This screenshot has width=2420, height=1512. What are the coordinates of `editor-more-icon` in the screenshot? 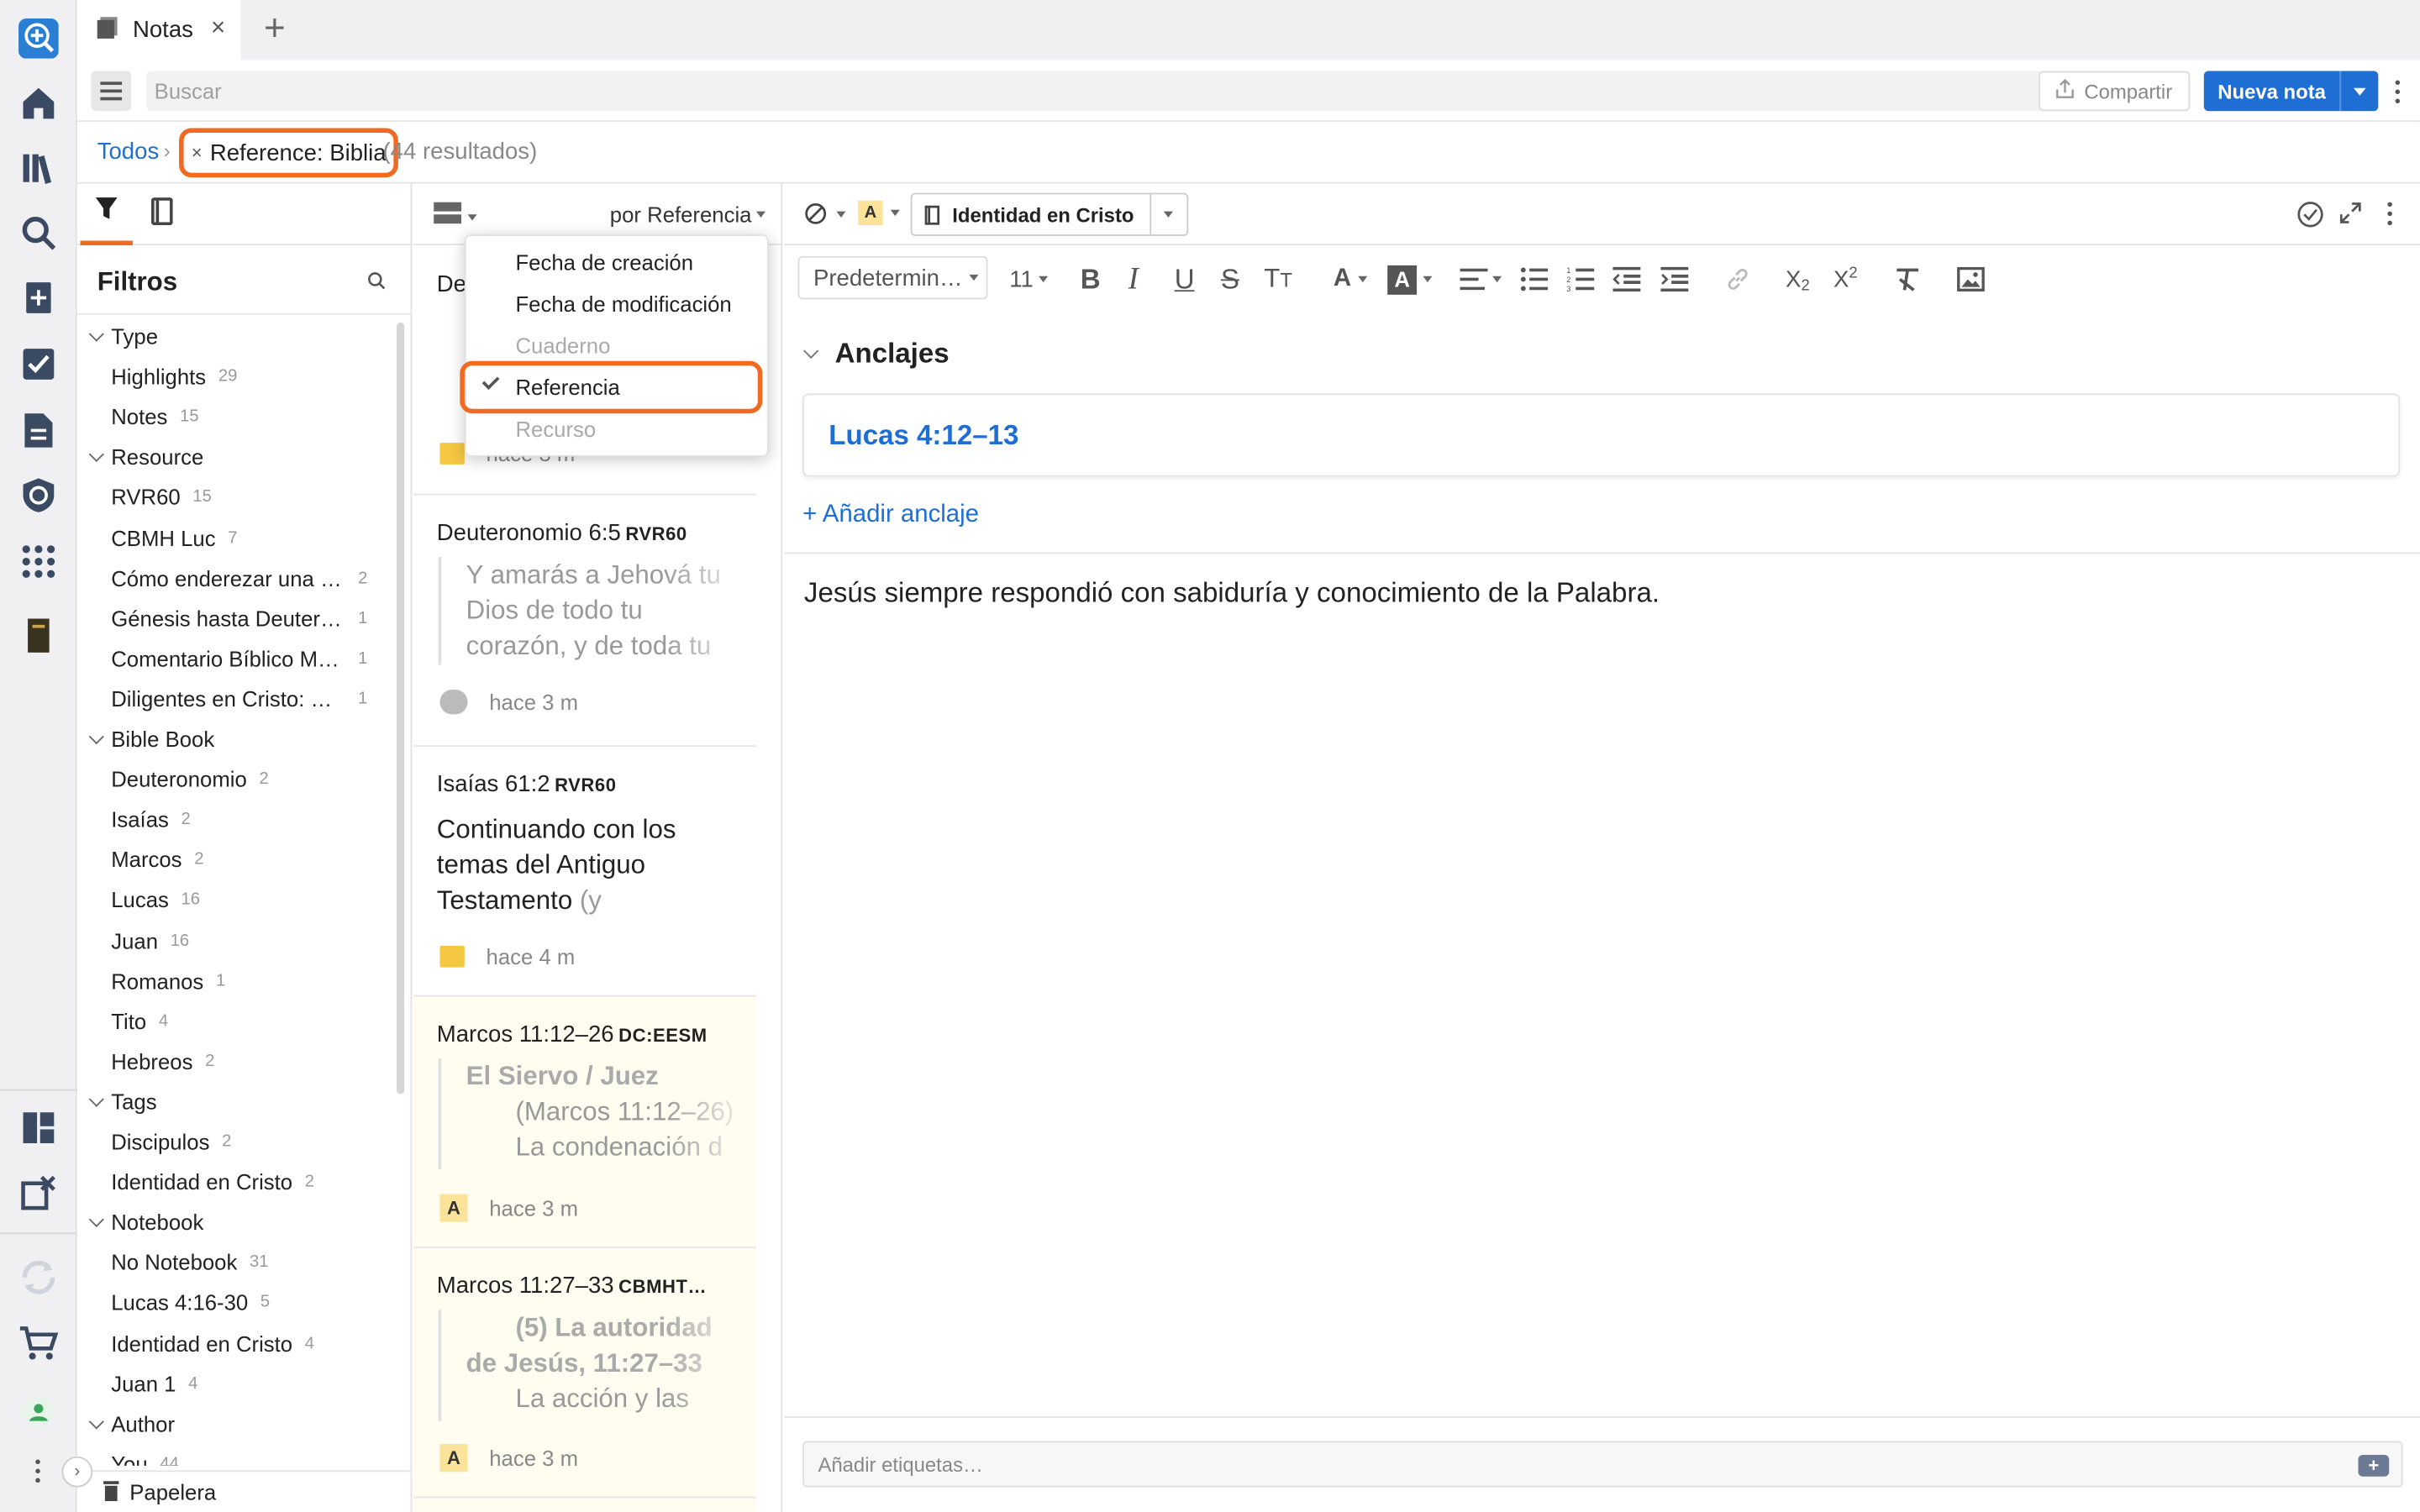 It's located at (2390, 214).